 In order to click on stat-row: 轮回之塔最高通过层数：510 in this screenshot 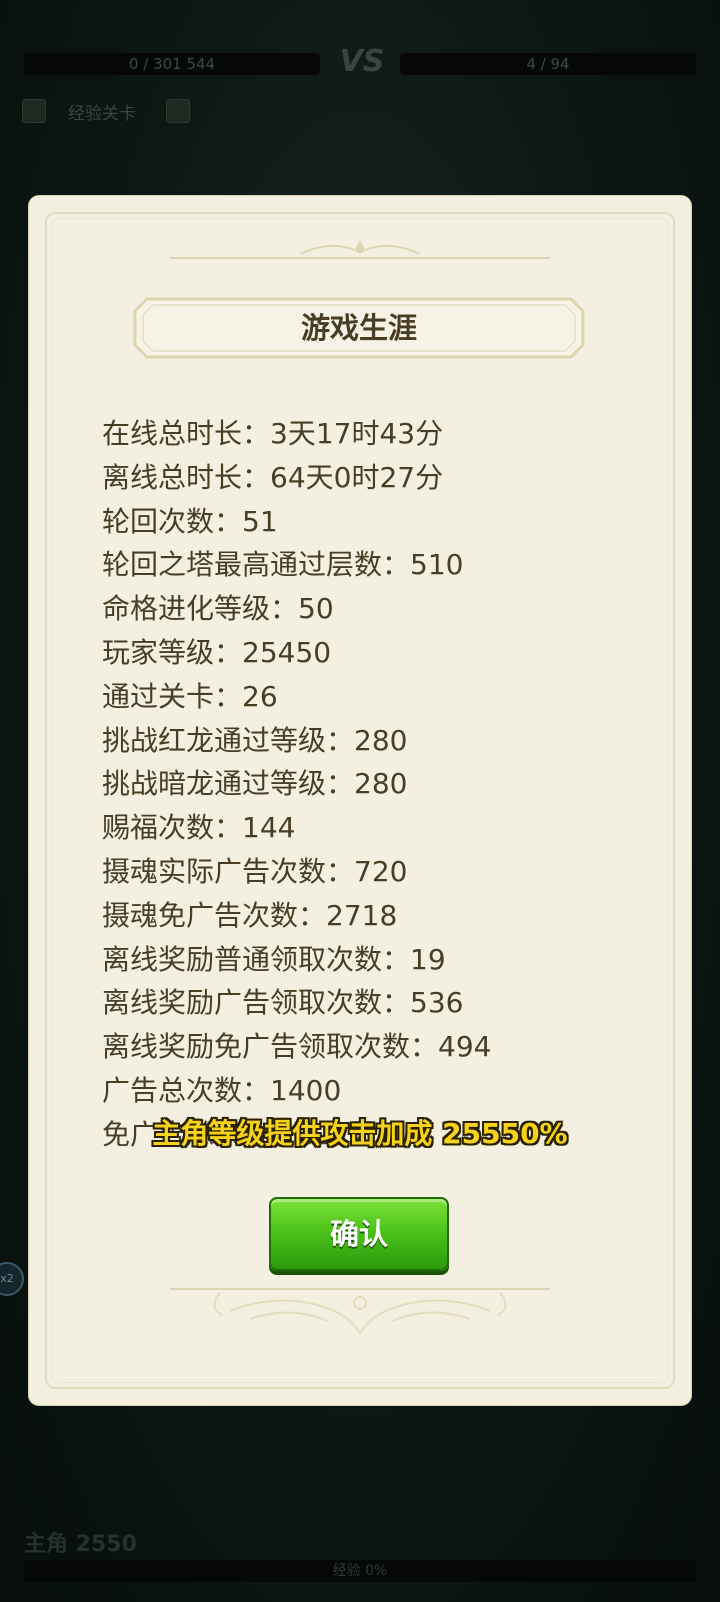, I will do `click(283, 565)`.